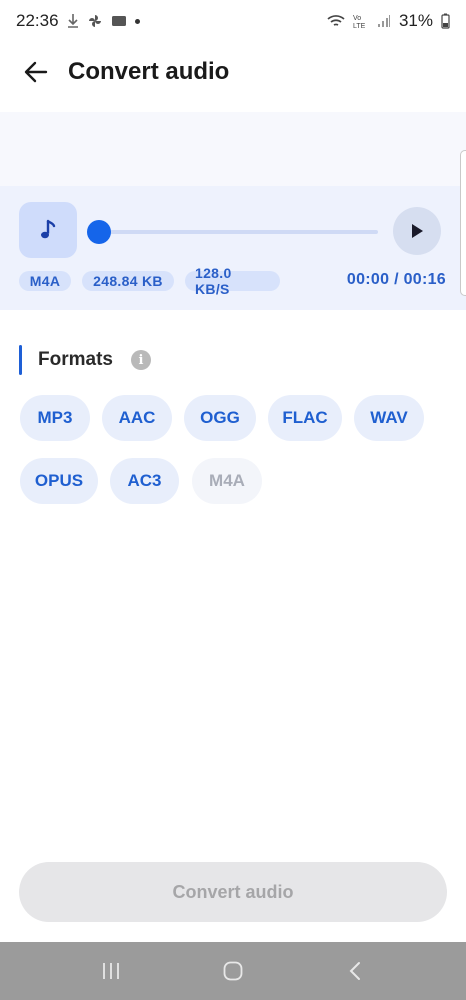  I want to click on audio-thumbnail, so click(48, 230).